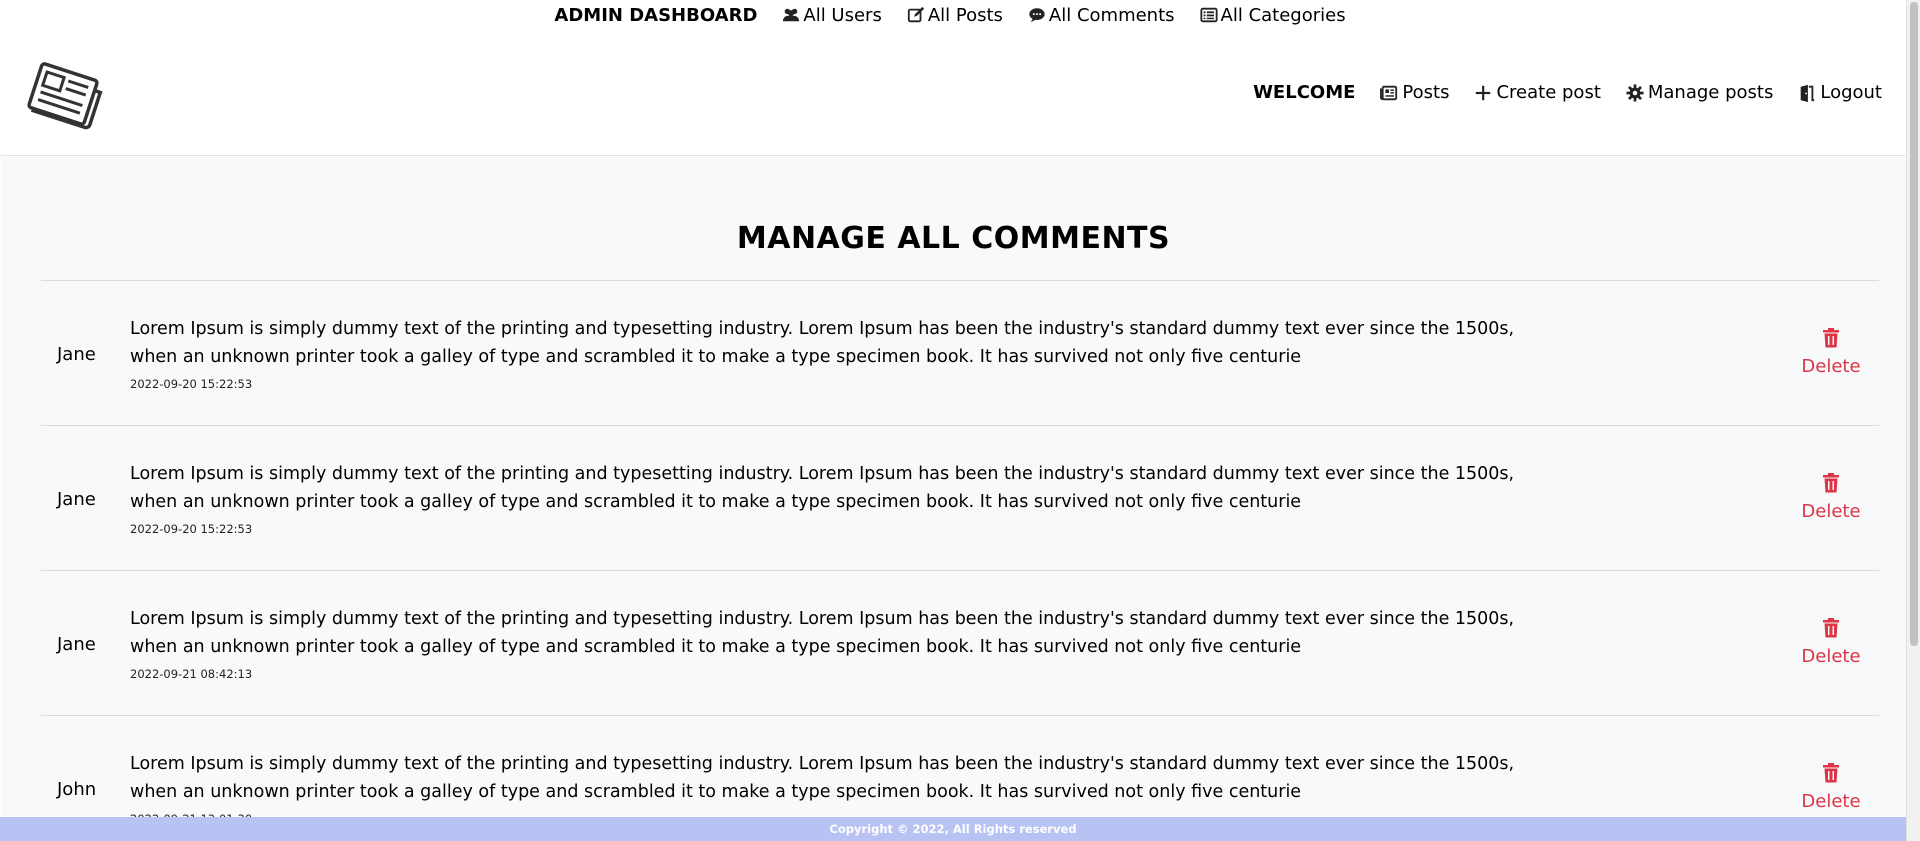  I want to click on newspaper-icon, so click(1389, 93).